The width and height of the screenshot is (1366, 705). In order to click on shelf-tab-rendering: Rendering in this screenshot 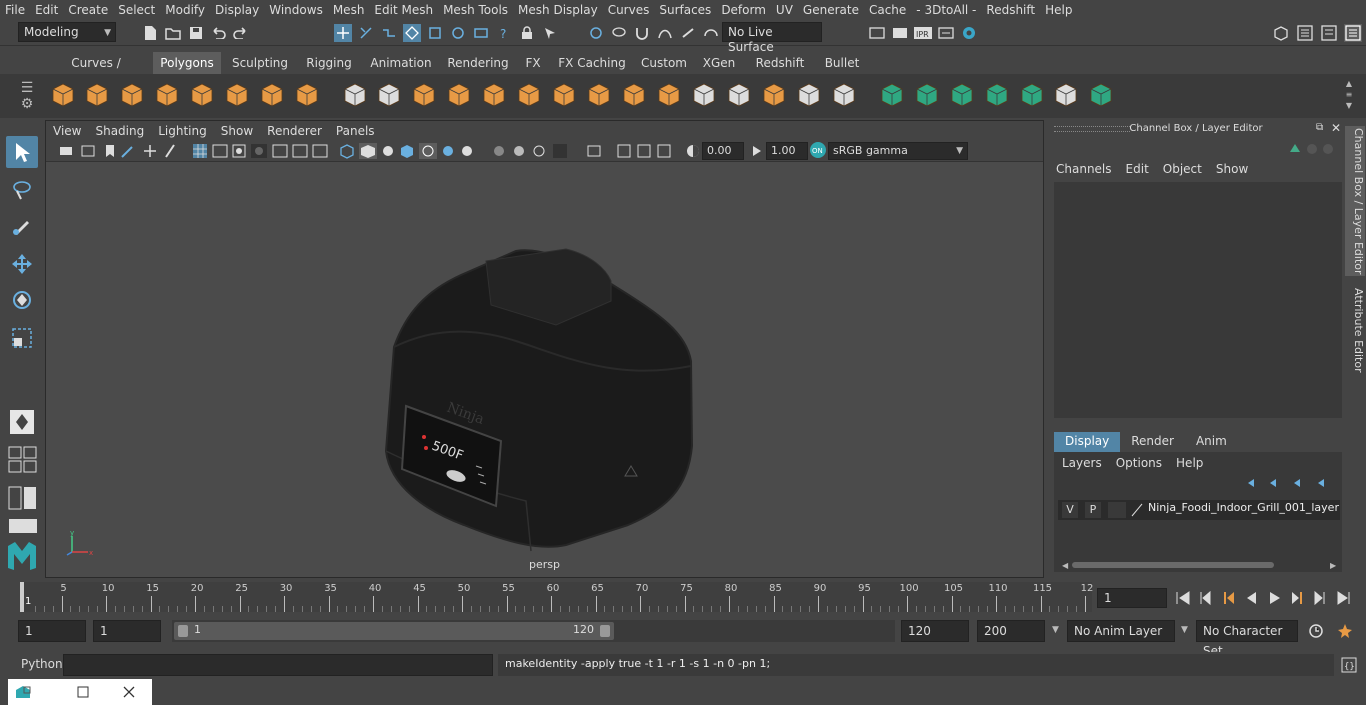, I will do `click(478, 63)`.